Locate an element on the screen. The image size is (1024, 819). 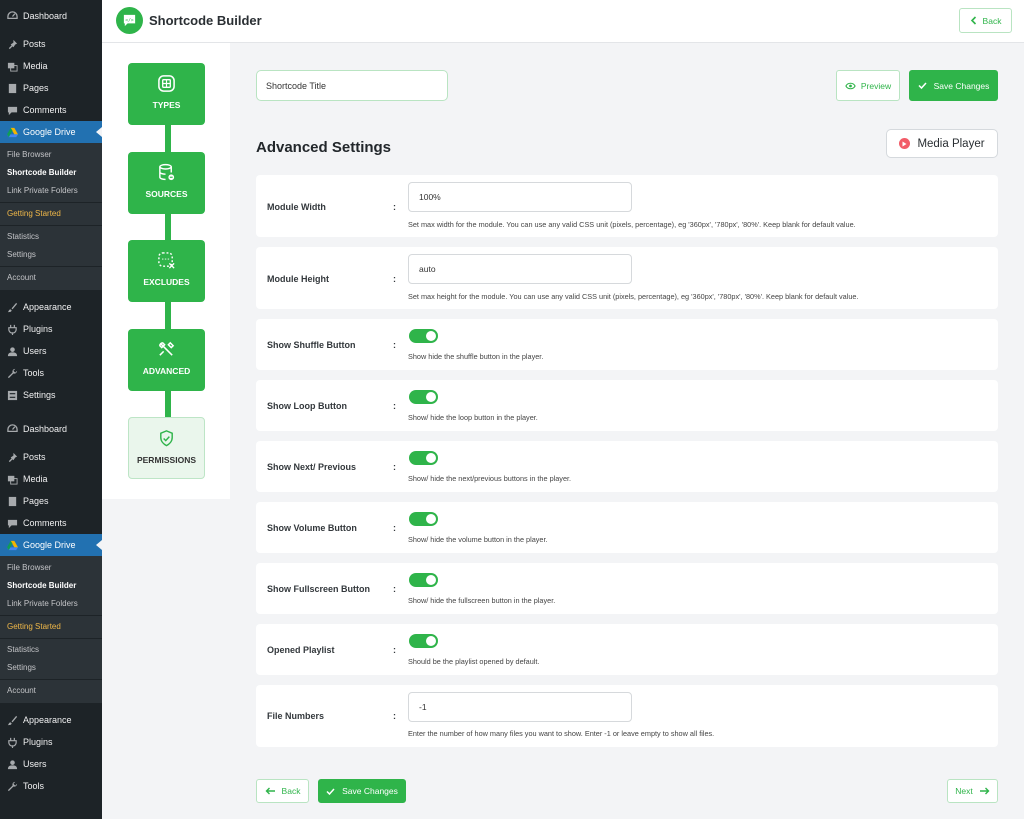
tools-icon is located at coordinates (166, 349).